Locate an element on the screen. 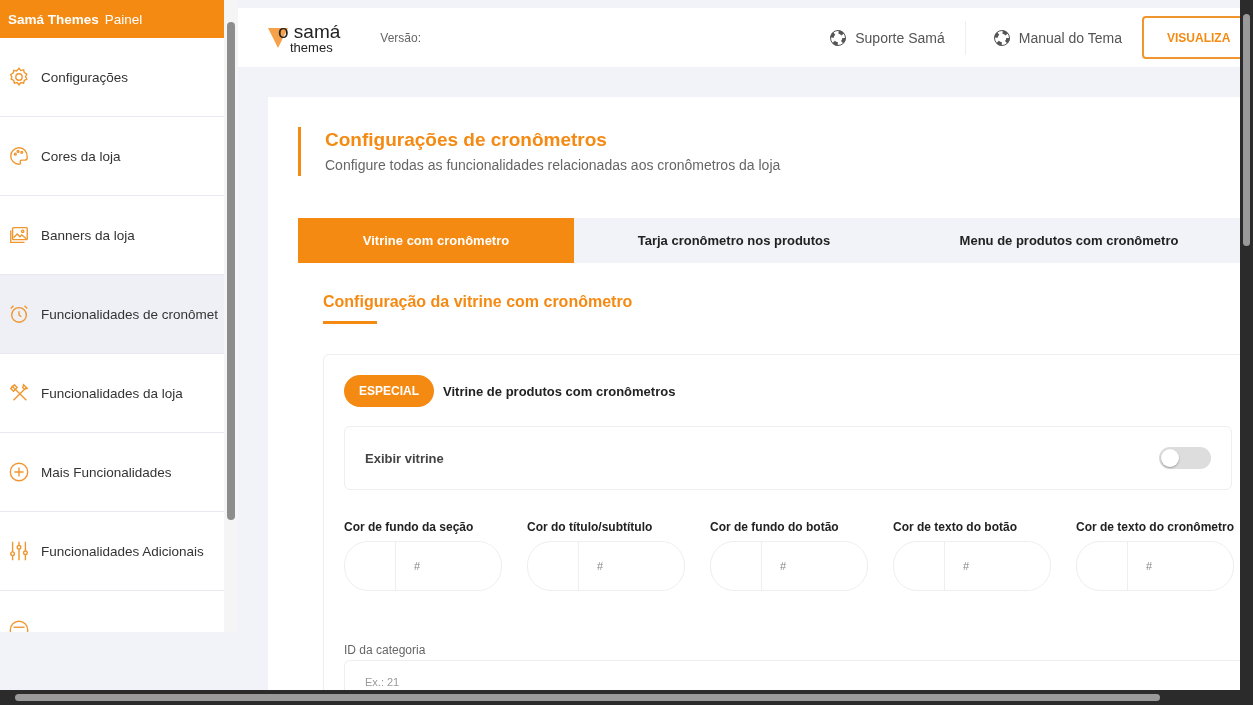 This screenshot has width=1253, height=705. field-label: Cor de fundo da seção is located at coordinates (409, 527).